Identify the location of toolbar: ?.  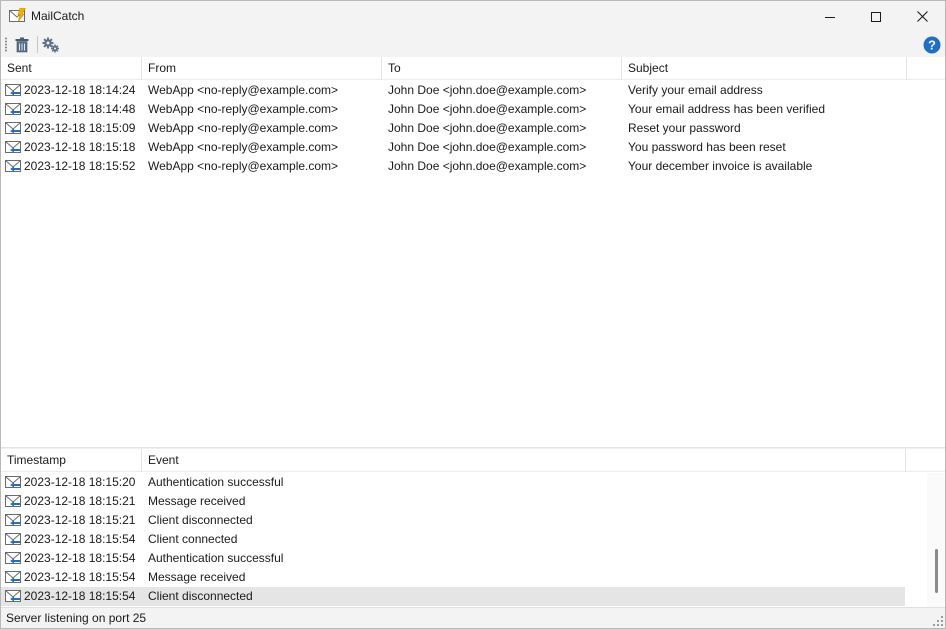
(473, 44).